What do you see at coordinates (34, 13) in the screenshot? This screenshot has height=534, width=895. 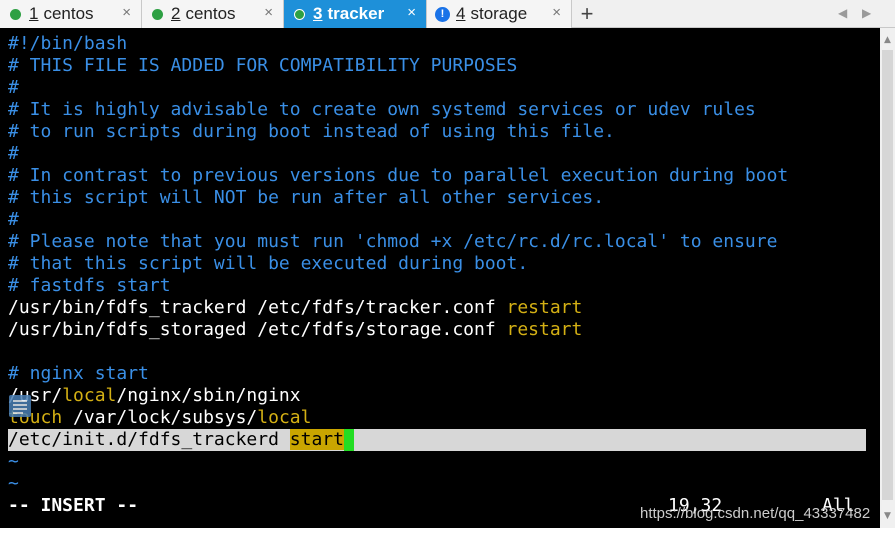 I see `tab-number: 1` at bounding box center [34, 13].